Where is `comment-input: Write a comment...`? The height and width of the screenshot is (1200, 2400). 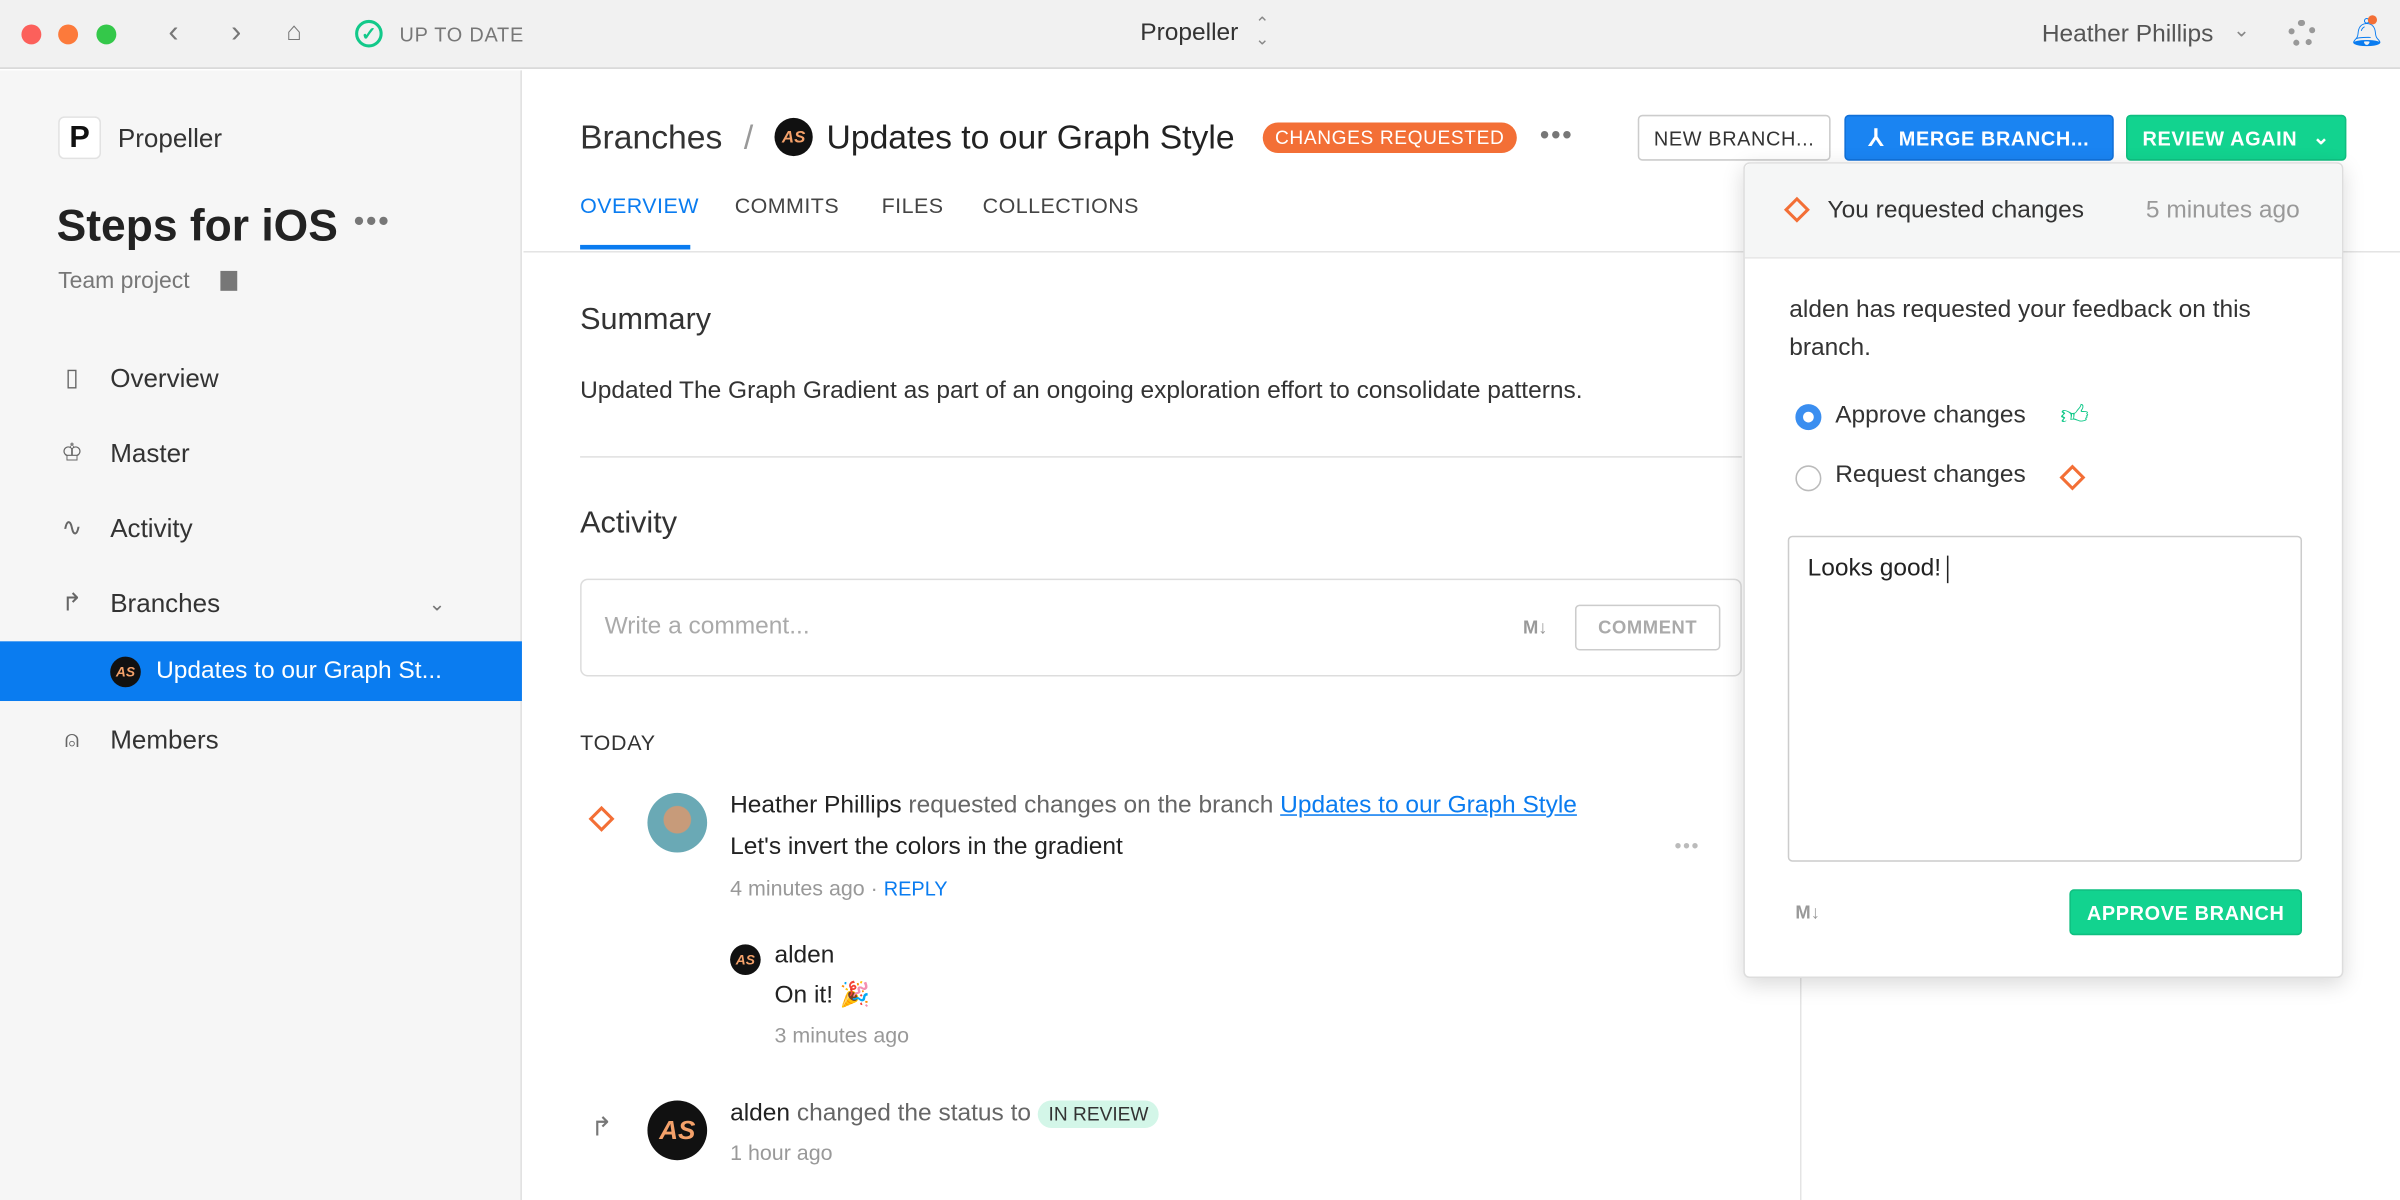 comment-input: Write a comment... is located at coordinates (707, 628).